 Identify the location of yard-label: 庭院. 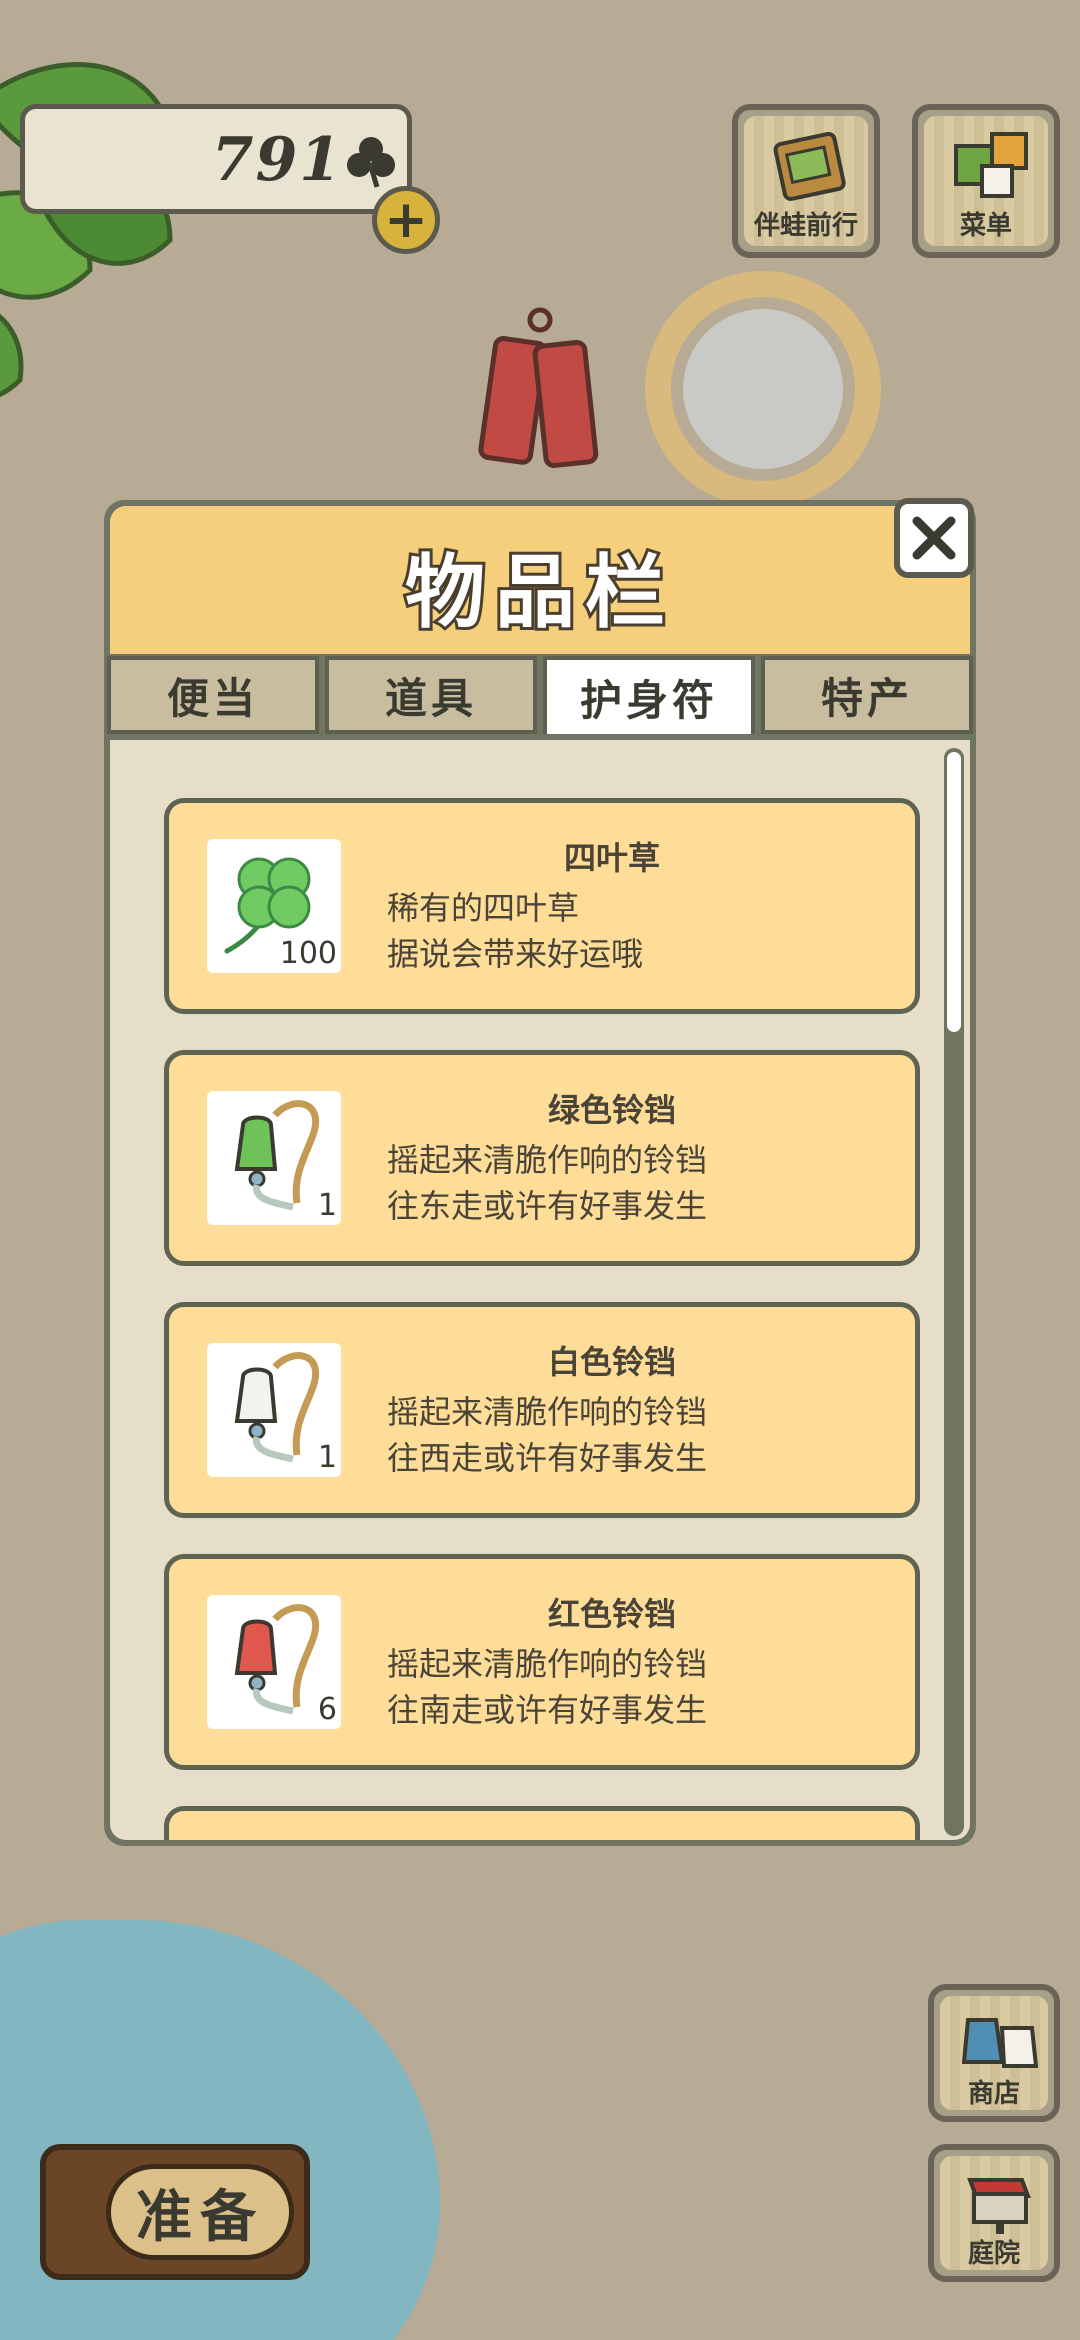
(993, 2254).